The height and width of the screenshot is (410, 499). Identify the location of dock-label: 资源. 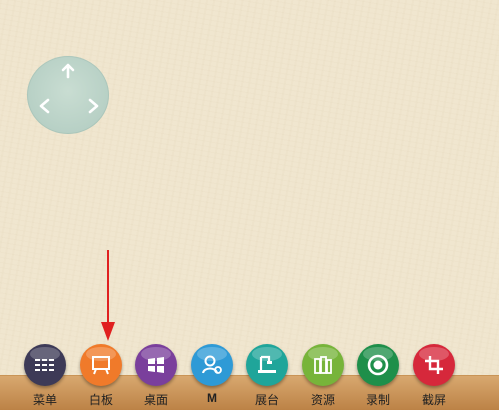
(322, 400).